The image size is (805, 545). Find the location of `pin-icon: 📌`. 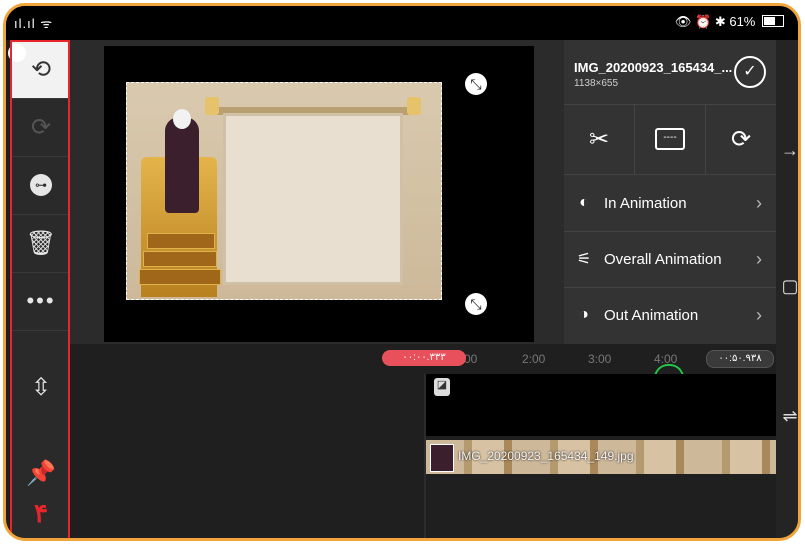

pin-icon: 📌 is located at coordinates (41, 473).